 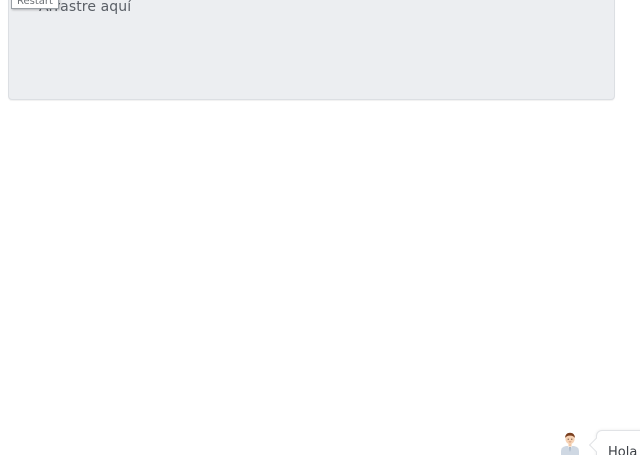 I want to click on chat-greeting: Hola, so click(x=623, y=450).